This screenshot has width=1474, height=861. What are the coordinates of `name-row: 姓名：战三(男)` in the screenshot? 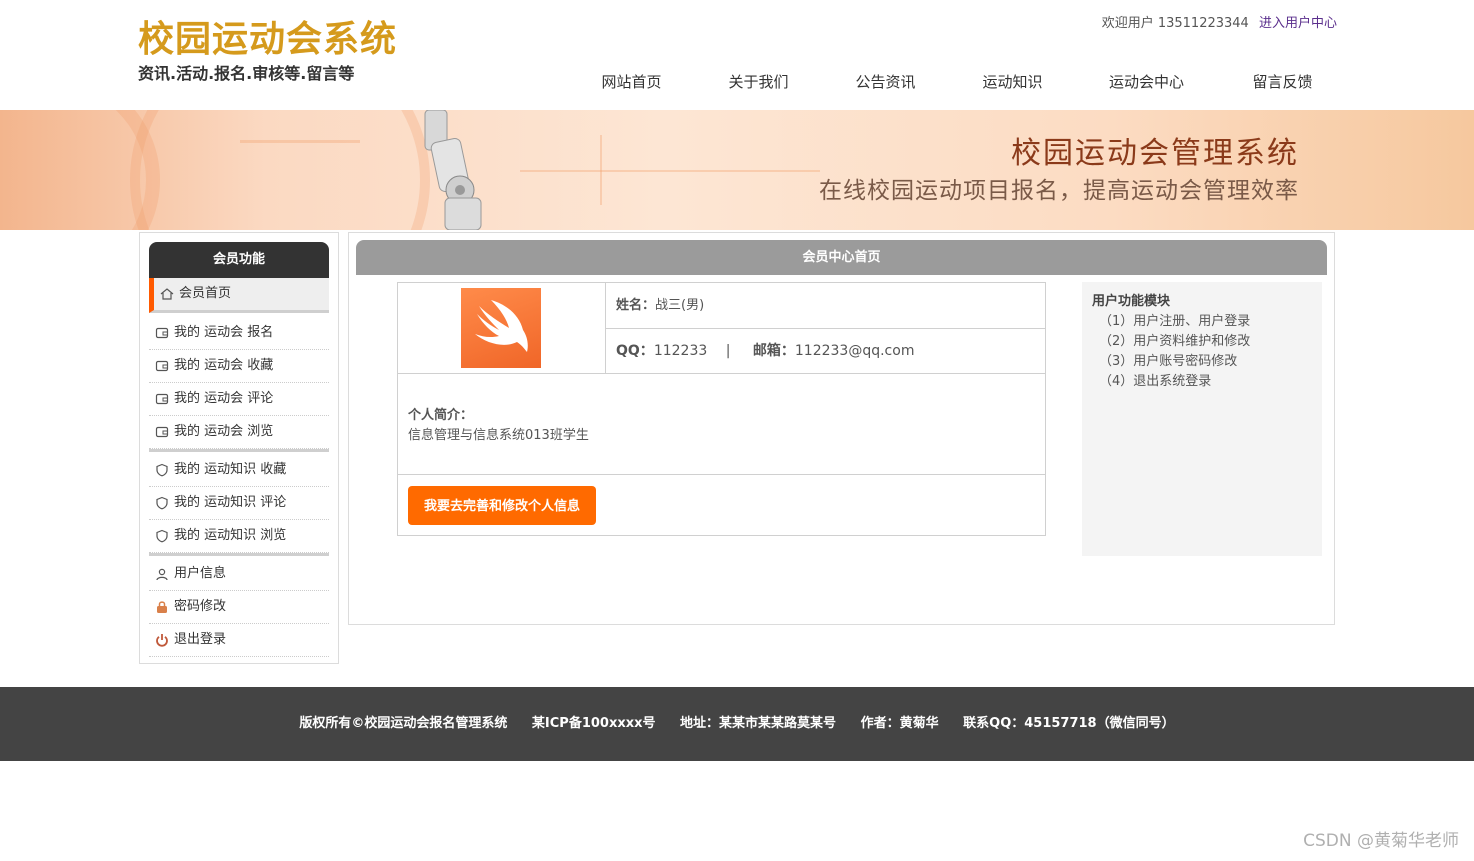 It's located at (825, 306).